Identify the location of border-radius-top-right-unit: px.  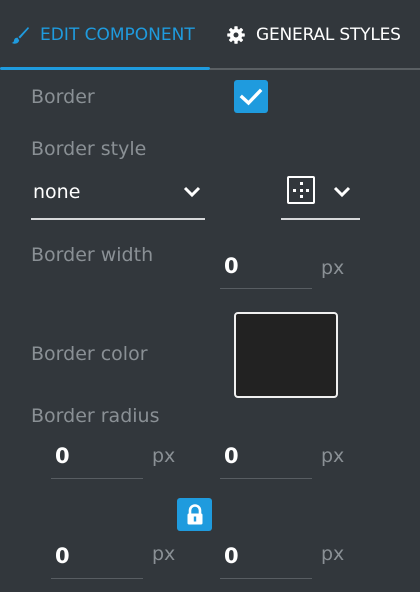
(333, 456).